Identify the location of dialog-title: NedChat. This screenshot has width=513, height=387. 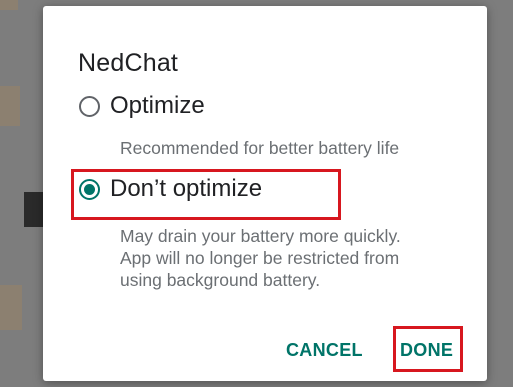
(128, 63).